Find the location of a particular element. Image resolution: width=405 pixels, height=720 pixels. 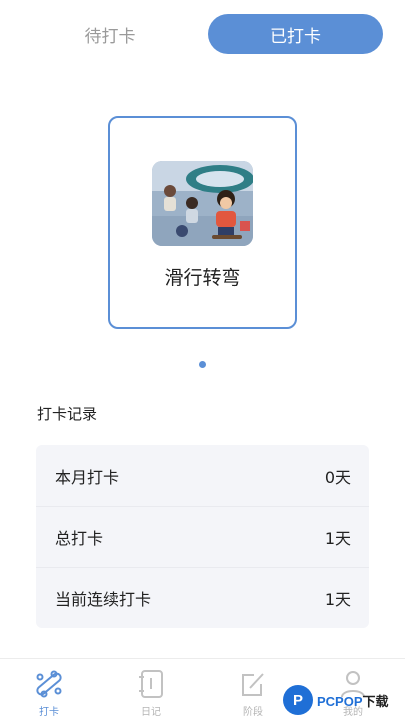

pcpop-watermark-text: PCPOP下载 is located at coordinates (353, 700).